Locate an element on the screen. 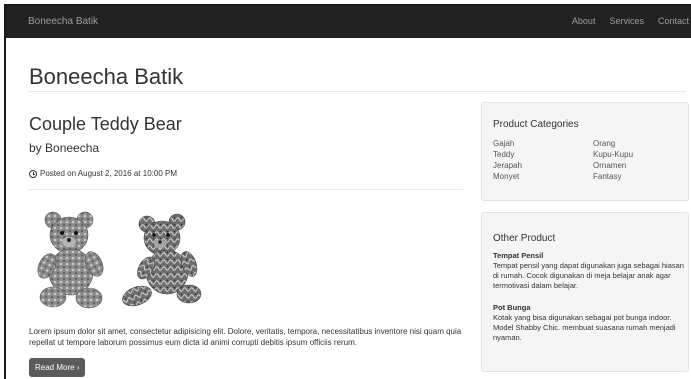 Image resolution: width=691 pixels, height=379 pixels. nav-links: About Services Contact is located at coordinates (623, 21).